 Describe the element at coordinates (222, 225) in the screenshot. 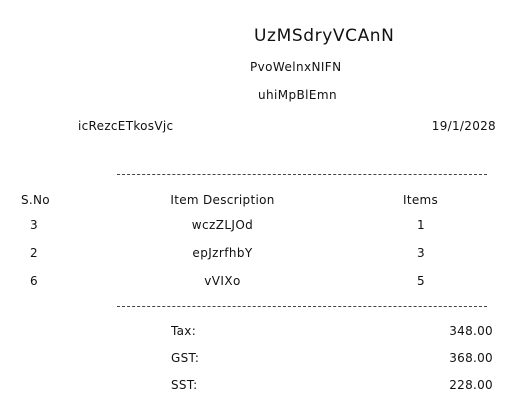

I see `row-description: wczZLJOd` at that location.